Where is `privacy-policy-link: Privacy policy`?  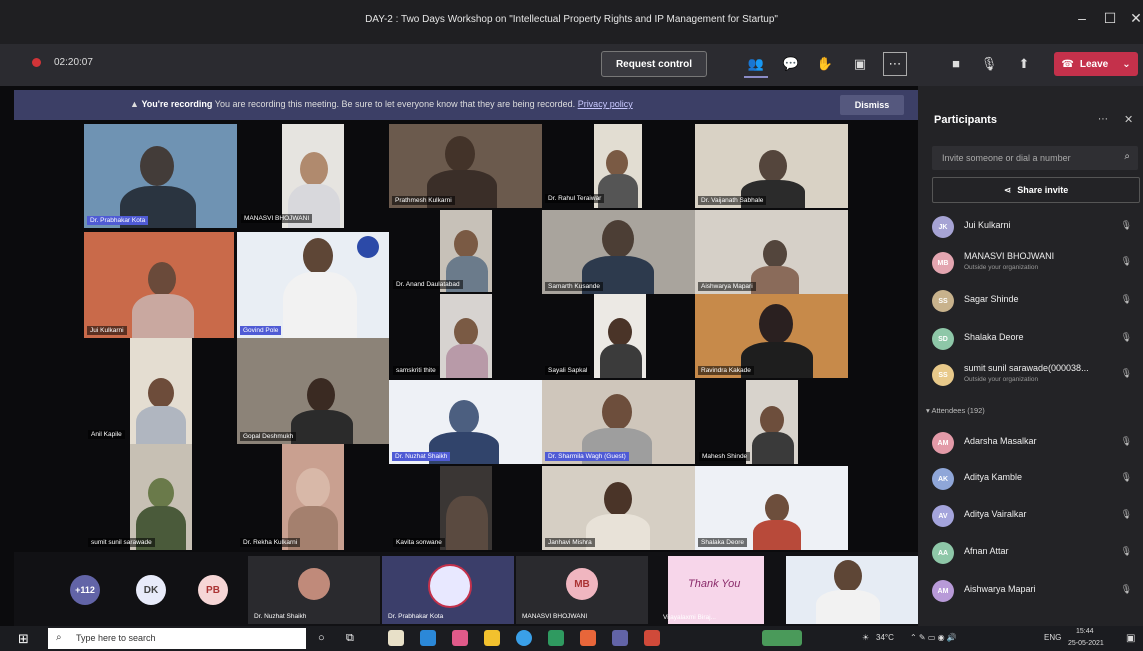 privacy-policy-link: Privacy policy is located at coordinates (605, 104).